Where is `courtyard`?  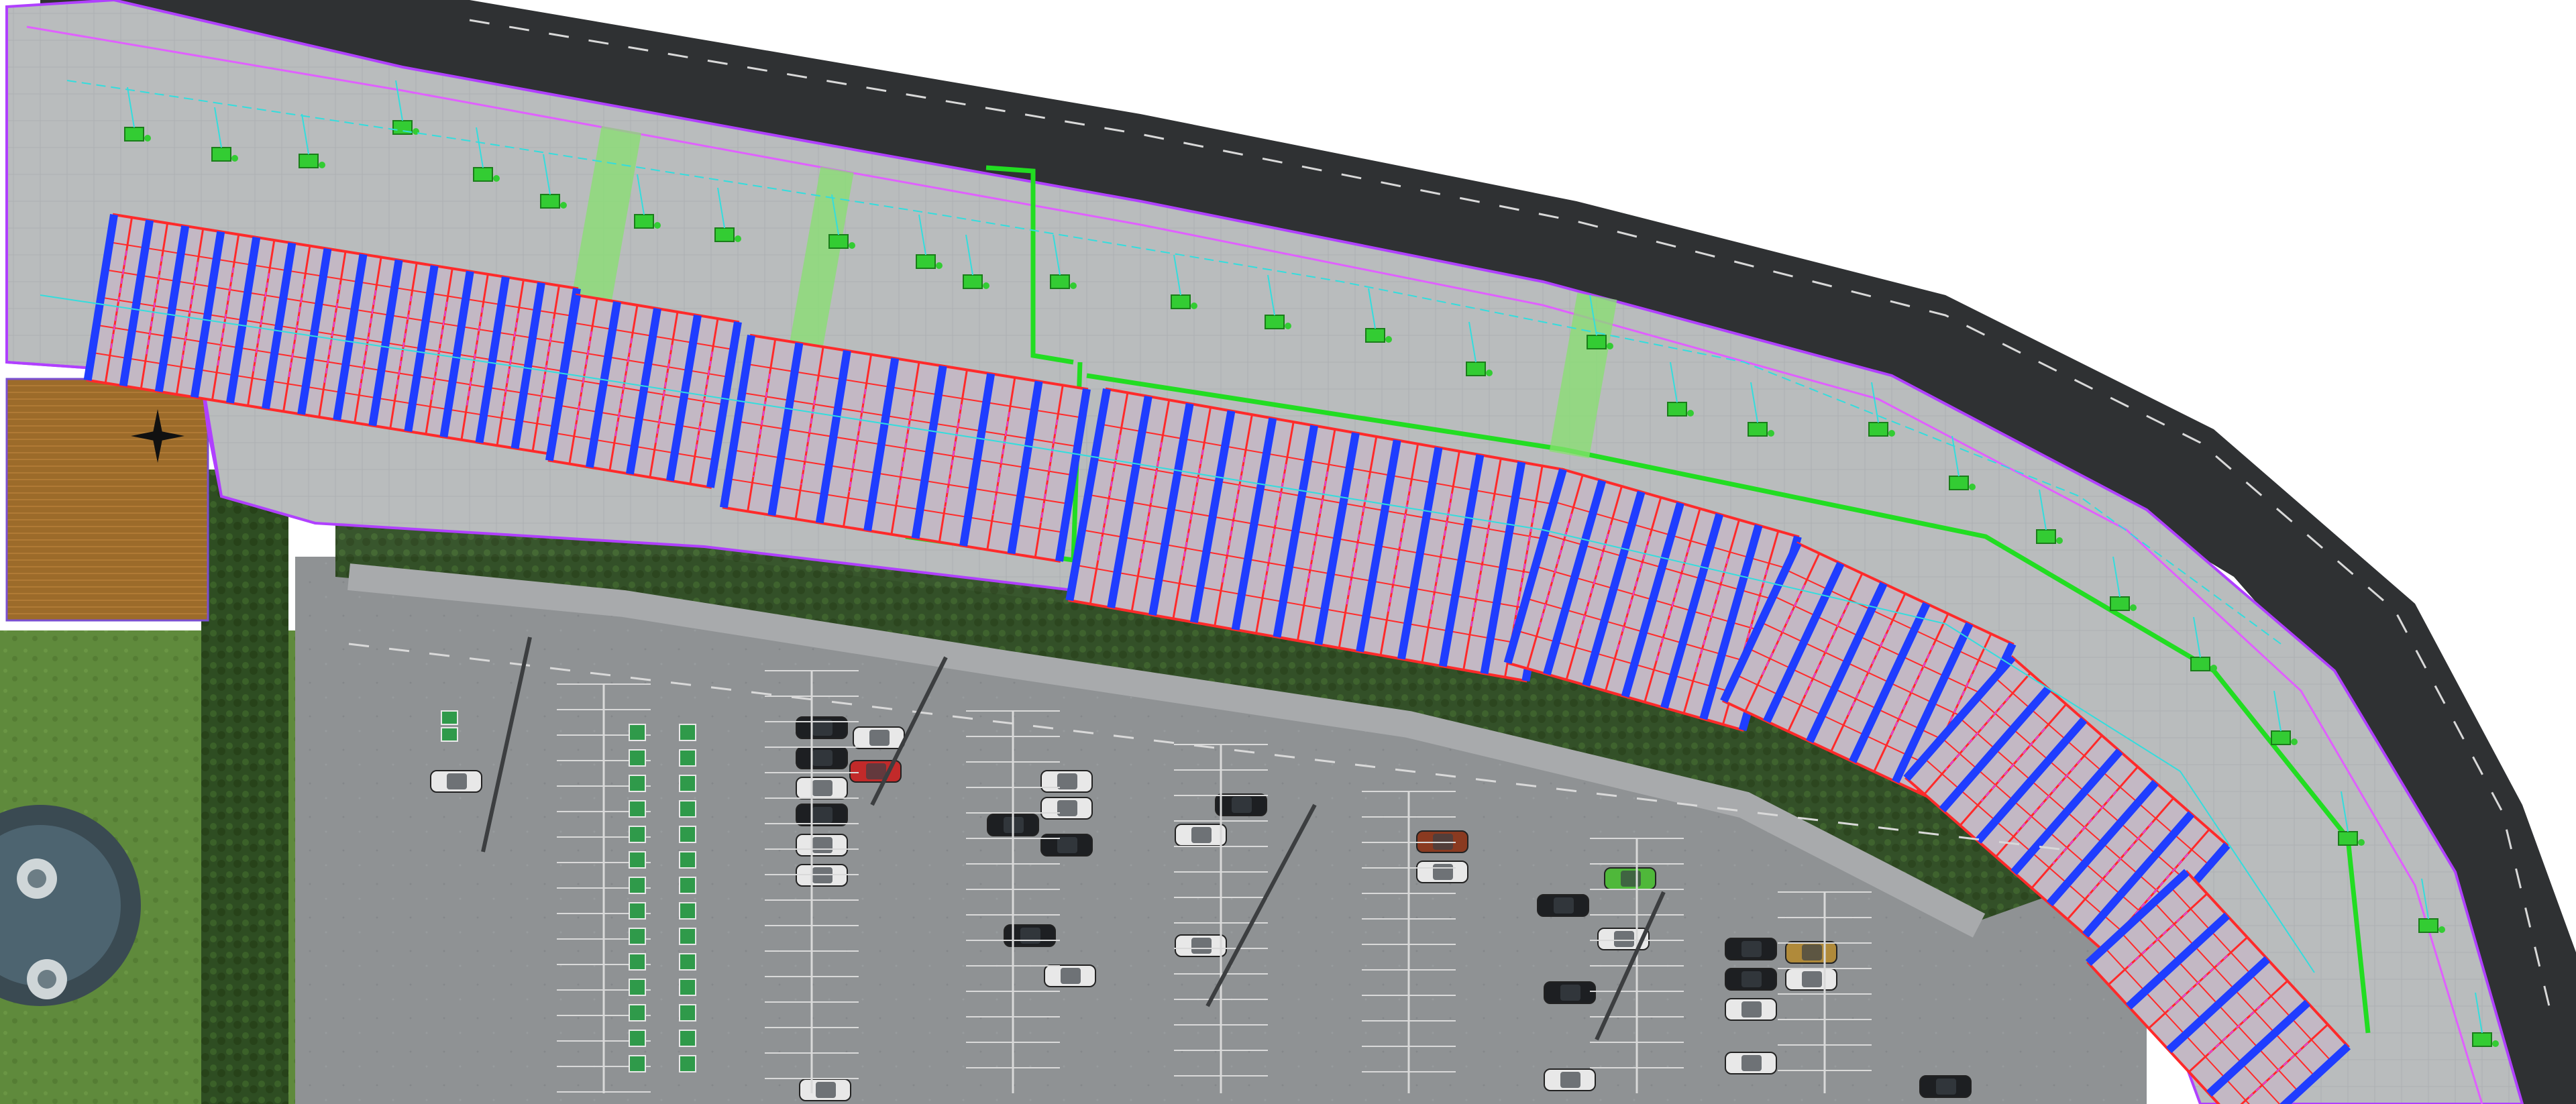 courtyard is located at coordinates (107, 500).